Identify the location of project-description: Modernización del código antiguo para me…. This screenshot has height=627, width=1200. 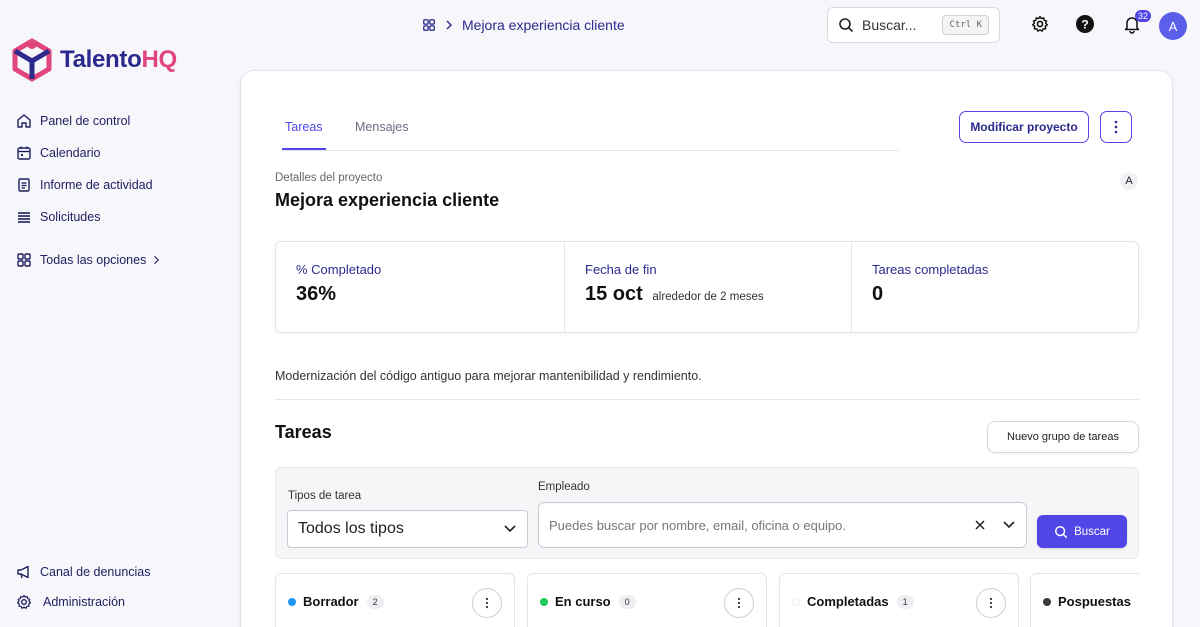
(488, 376).